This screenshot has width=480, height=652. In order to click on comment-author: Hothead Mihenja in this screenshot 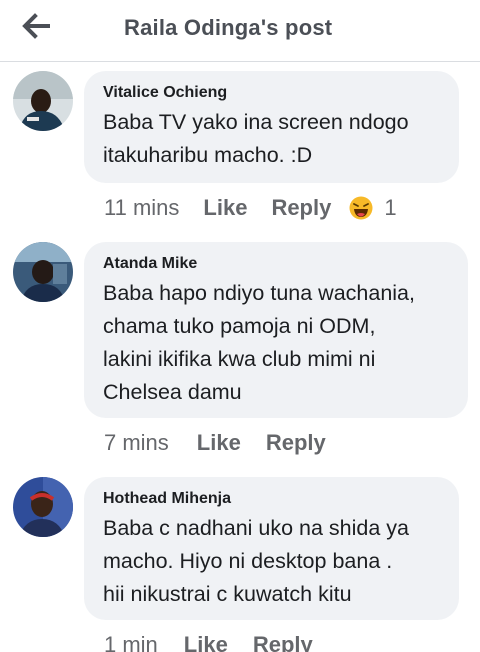, I will do `click(272, 499)`.